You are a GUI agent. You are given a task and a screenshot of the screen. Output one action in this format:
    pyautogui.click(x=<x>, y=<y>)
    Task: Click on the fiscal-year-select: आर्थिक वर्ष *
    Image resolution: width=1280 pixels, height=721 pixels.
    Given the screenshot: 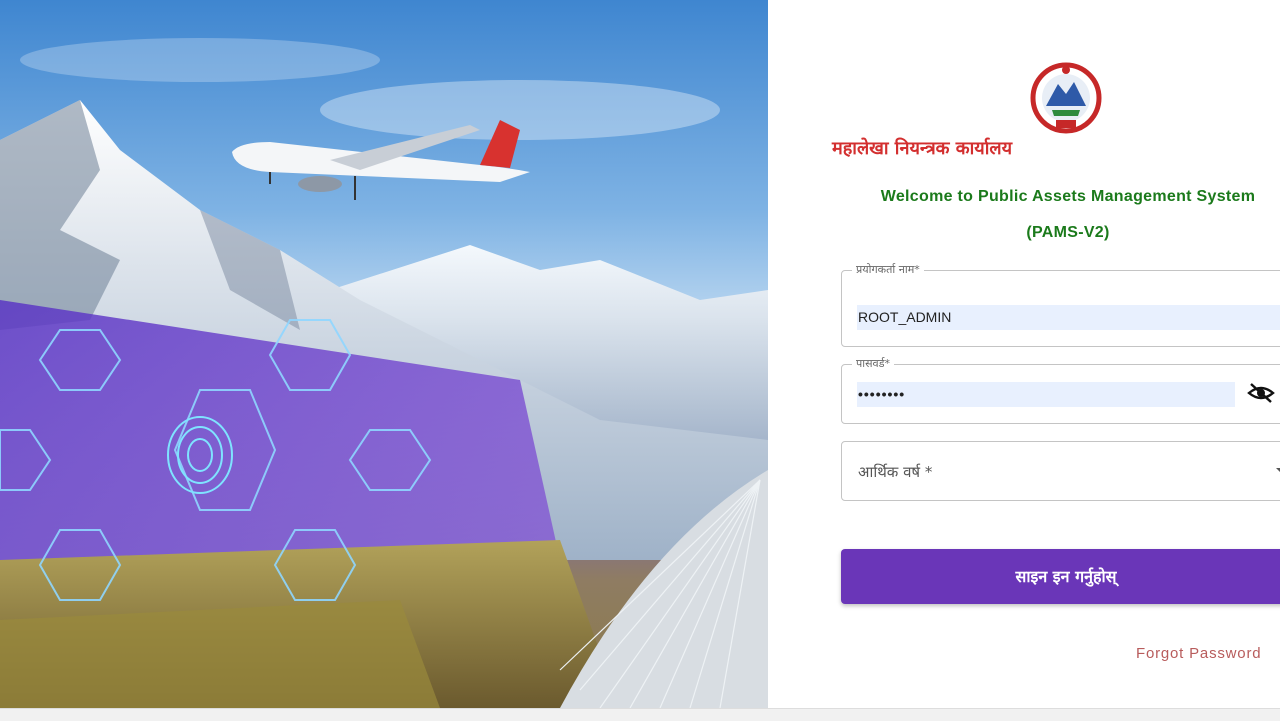 What is the action you would take?
    pyautogui.click(x=1060, y=471)
    